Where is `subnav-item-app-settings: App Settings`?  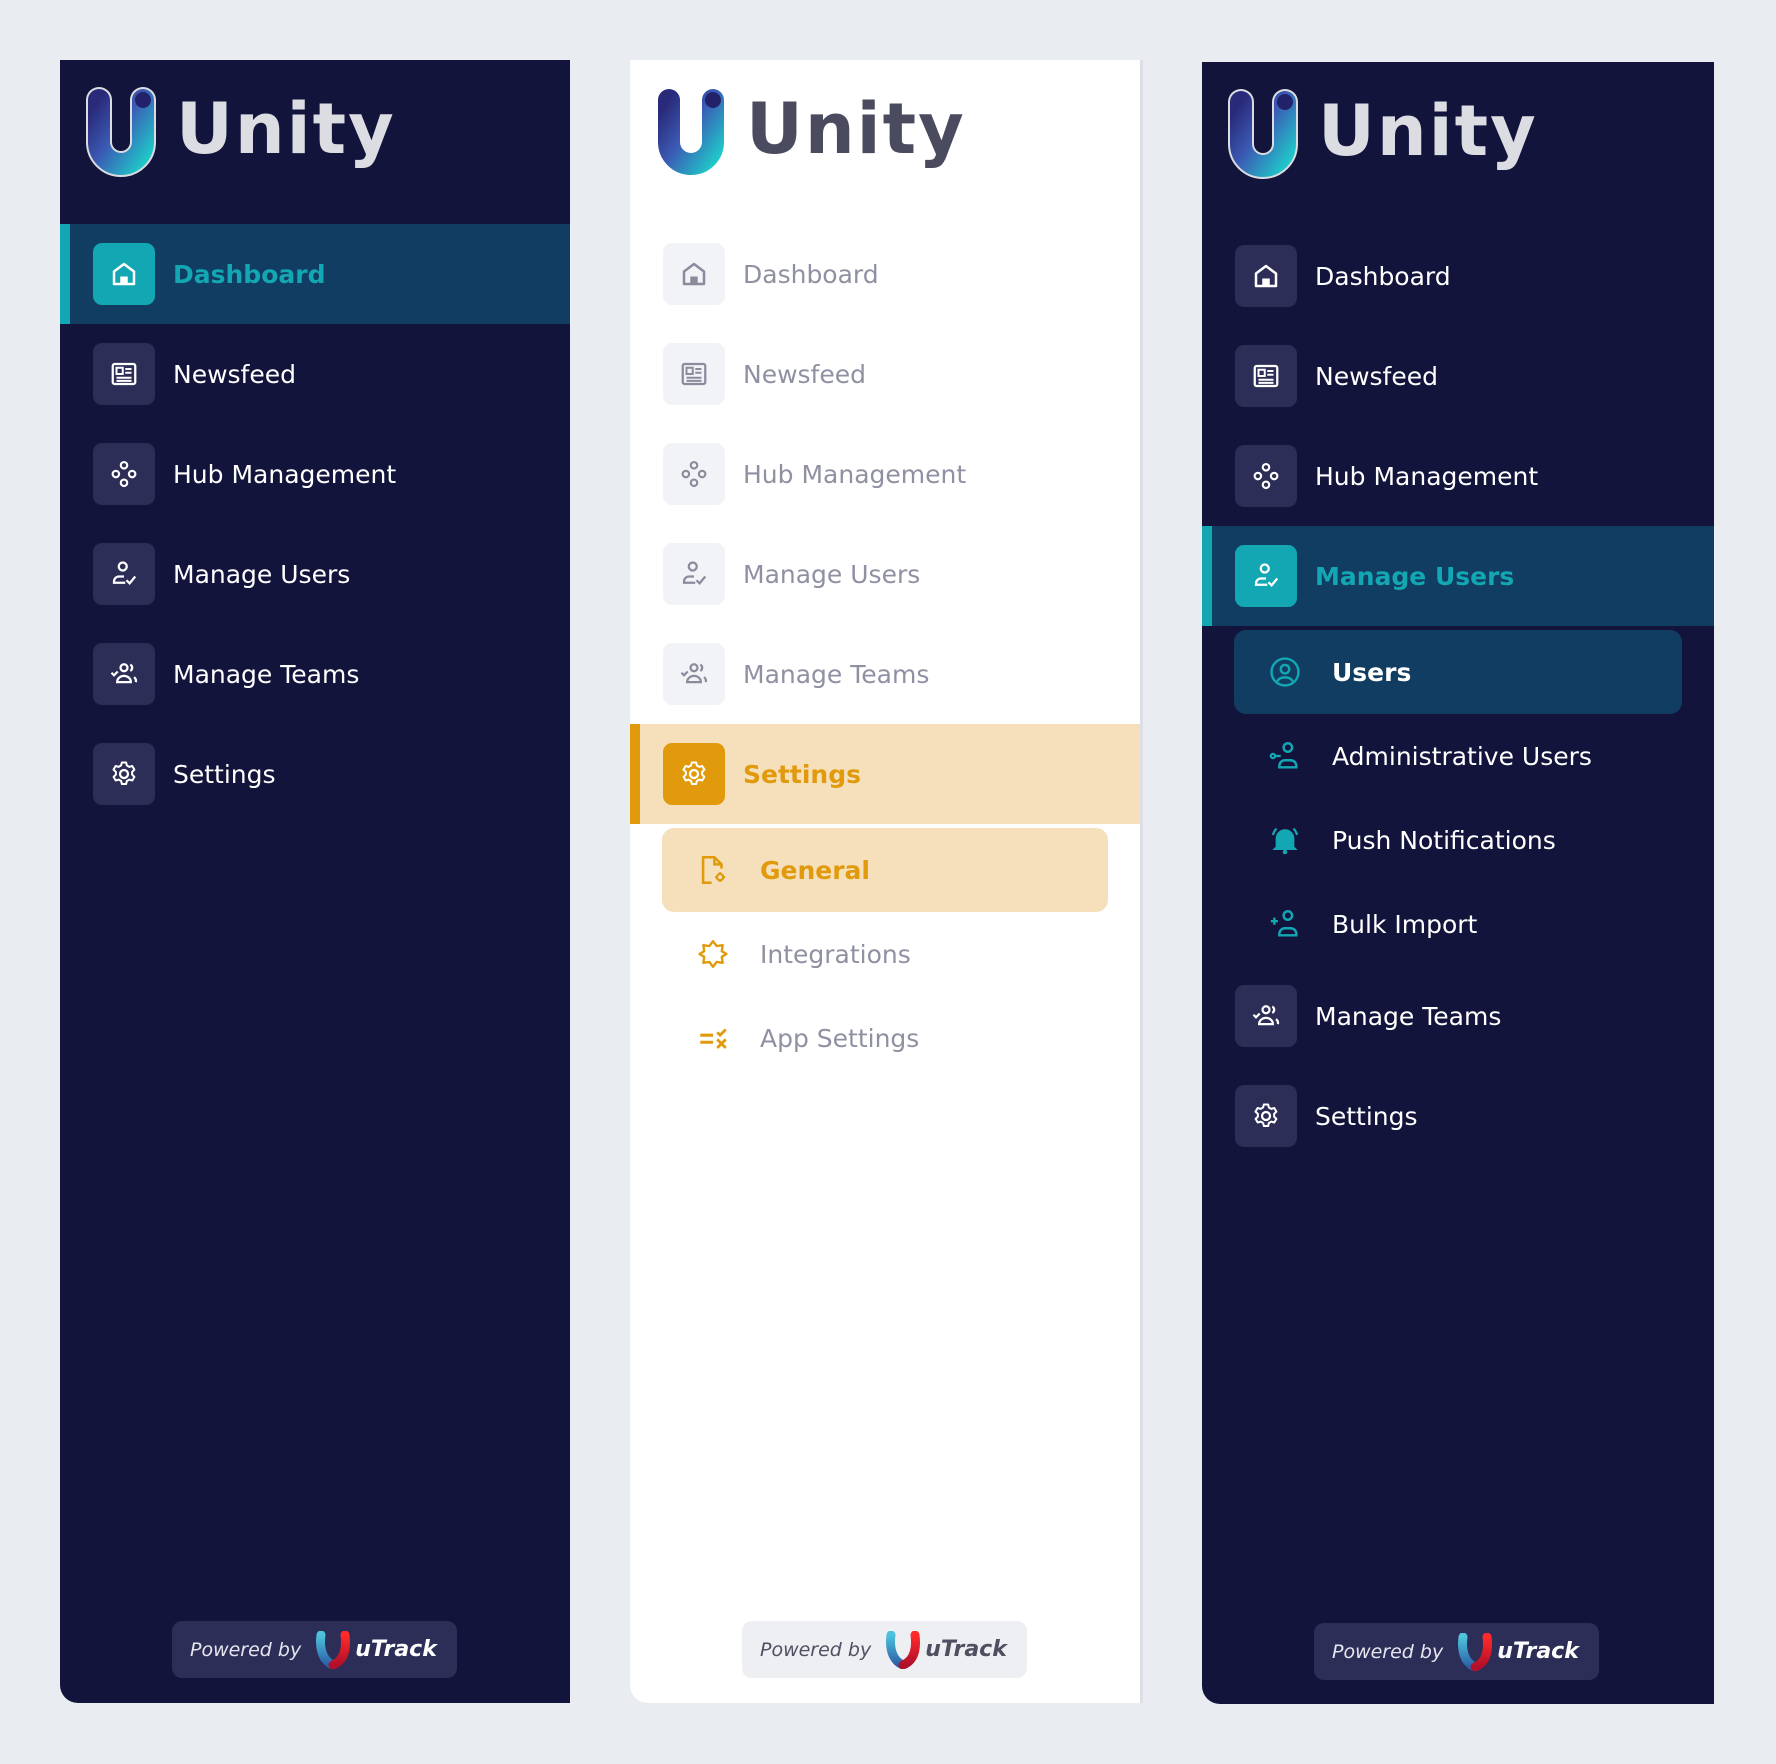 subnav-item-app-settings: App Settings is located at coordinates (885, 1038).